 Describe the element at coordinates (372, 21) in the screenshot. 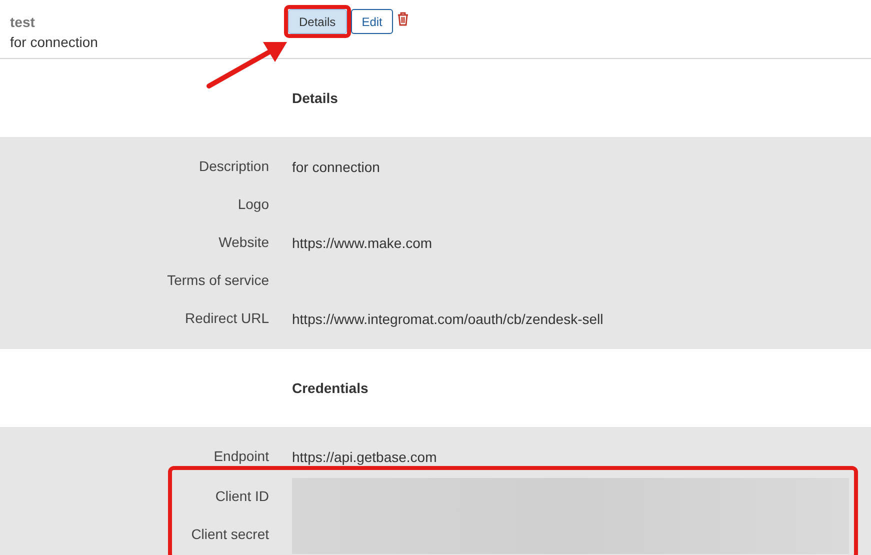

I see `edit-button: Edit` at that location.